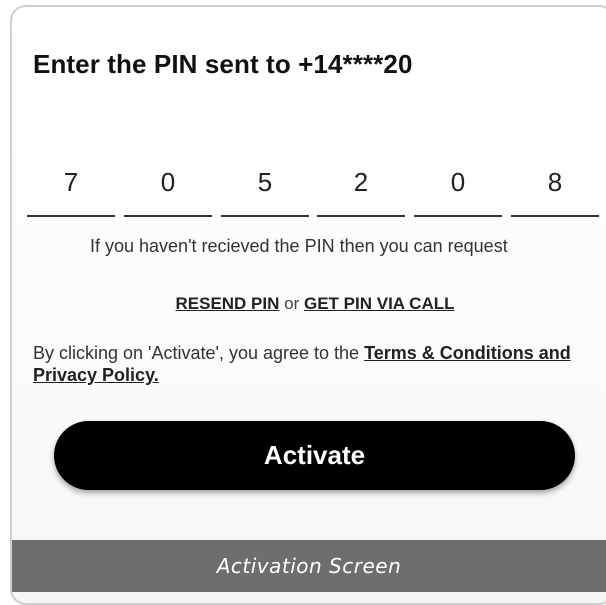  Describe the element at coordinates (227, 303) in the screenshot. I see `resend-pin-link: RESEND PIN` at that location.